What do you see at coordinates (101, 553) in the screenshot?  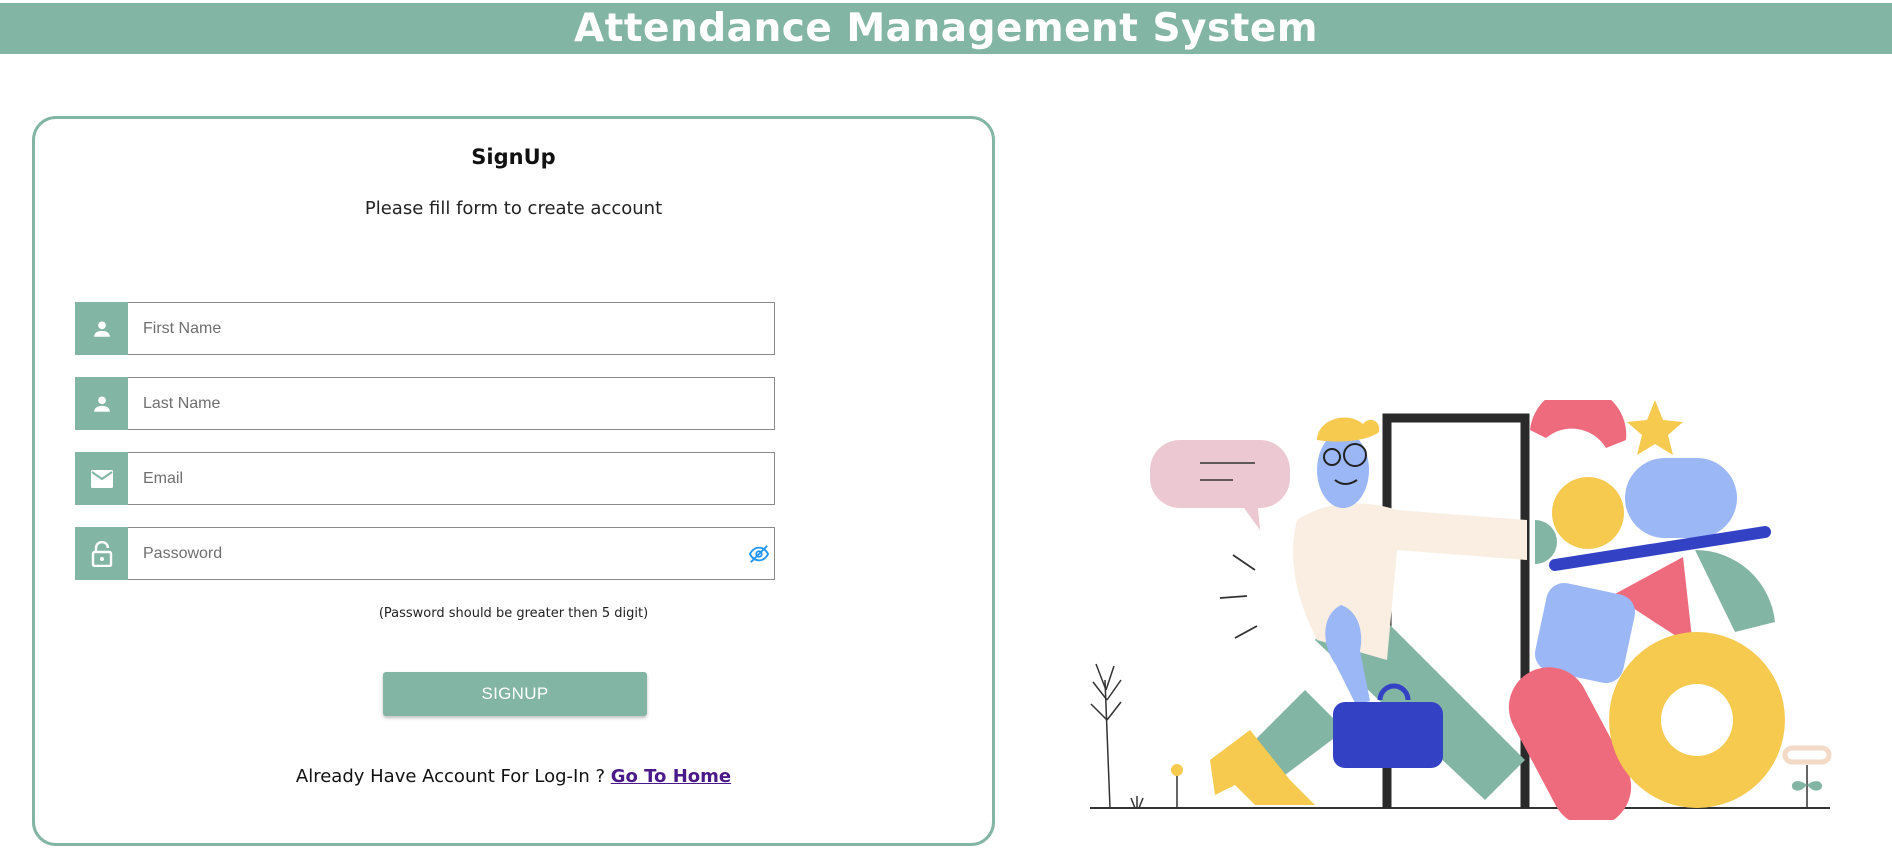 I see `lock-icon` at bounding box center [101, 553].